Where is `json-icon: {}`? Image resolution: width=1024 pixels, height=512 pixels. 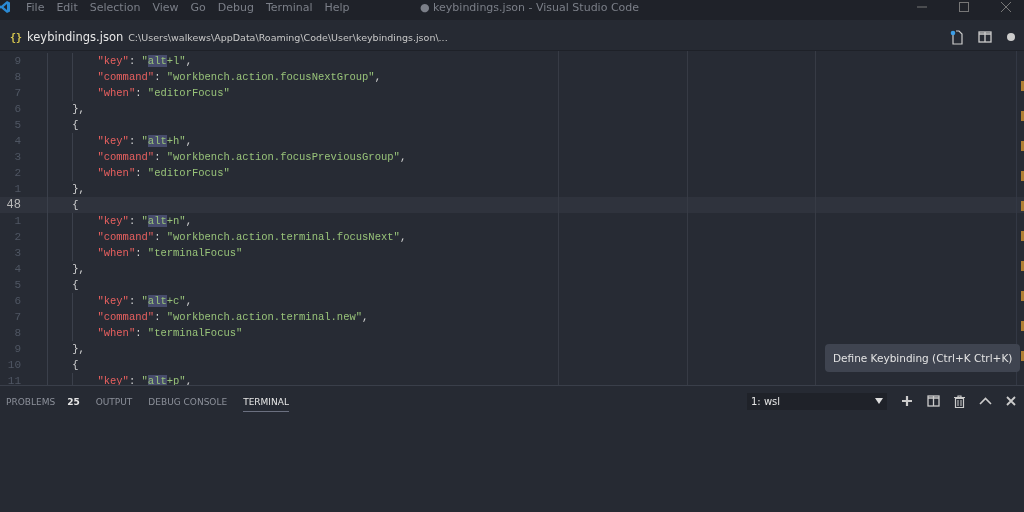 json-icon: {} is located at coordinates (16, 37).